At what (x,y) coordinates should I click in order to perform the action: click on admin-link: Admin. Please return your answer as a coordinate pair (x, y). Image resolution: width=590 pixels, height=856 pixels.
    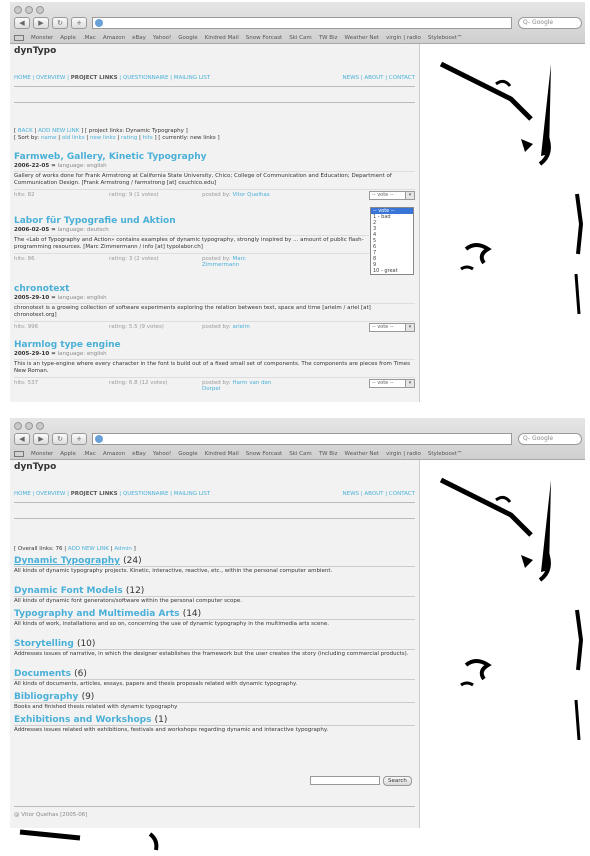
    Looking at the image, I should click on (123, 549).